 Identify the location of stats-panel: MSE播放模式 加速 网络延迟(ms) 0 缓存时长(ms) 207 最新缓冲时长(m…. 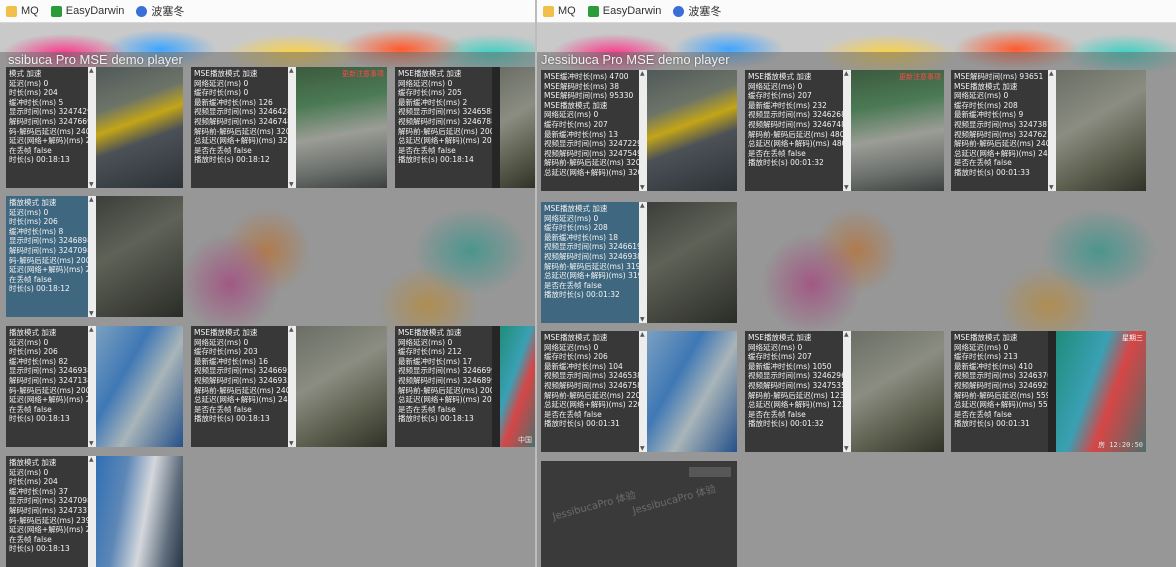
(794, 391).